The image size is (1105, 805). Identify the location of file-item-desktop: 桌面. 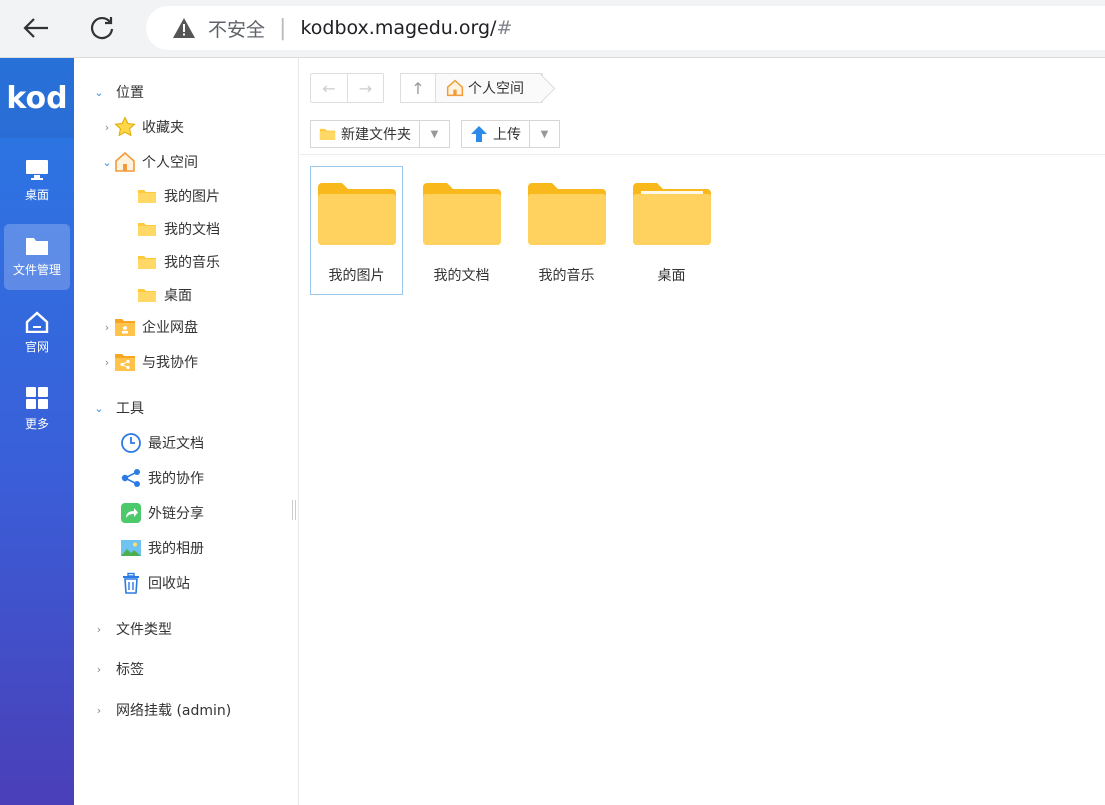
(671, 230).